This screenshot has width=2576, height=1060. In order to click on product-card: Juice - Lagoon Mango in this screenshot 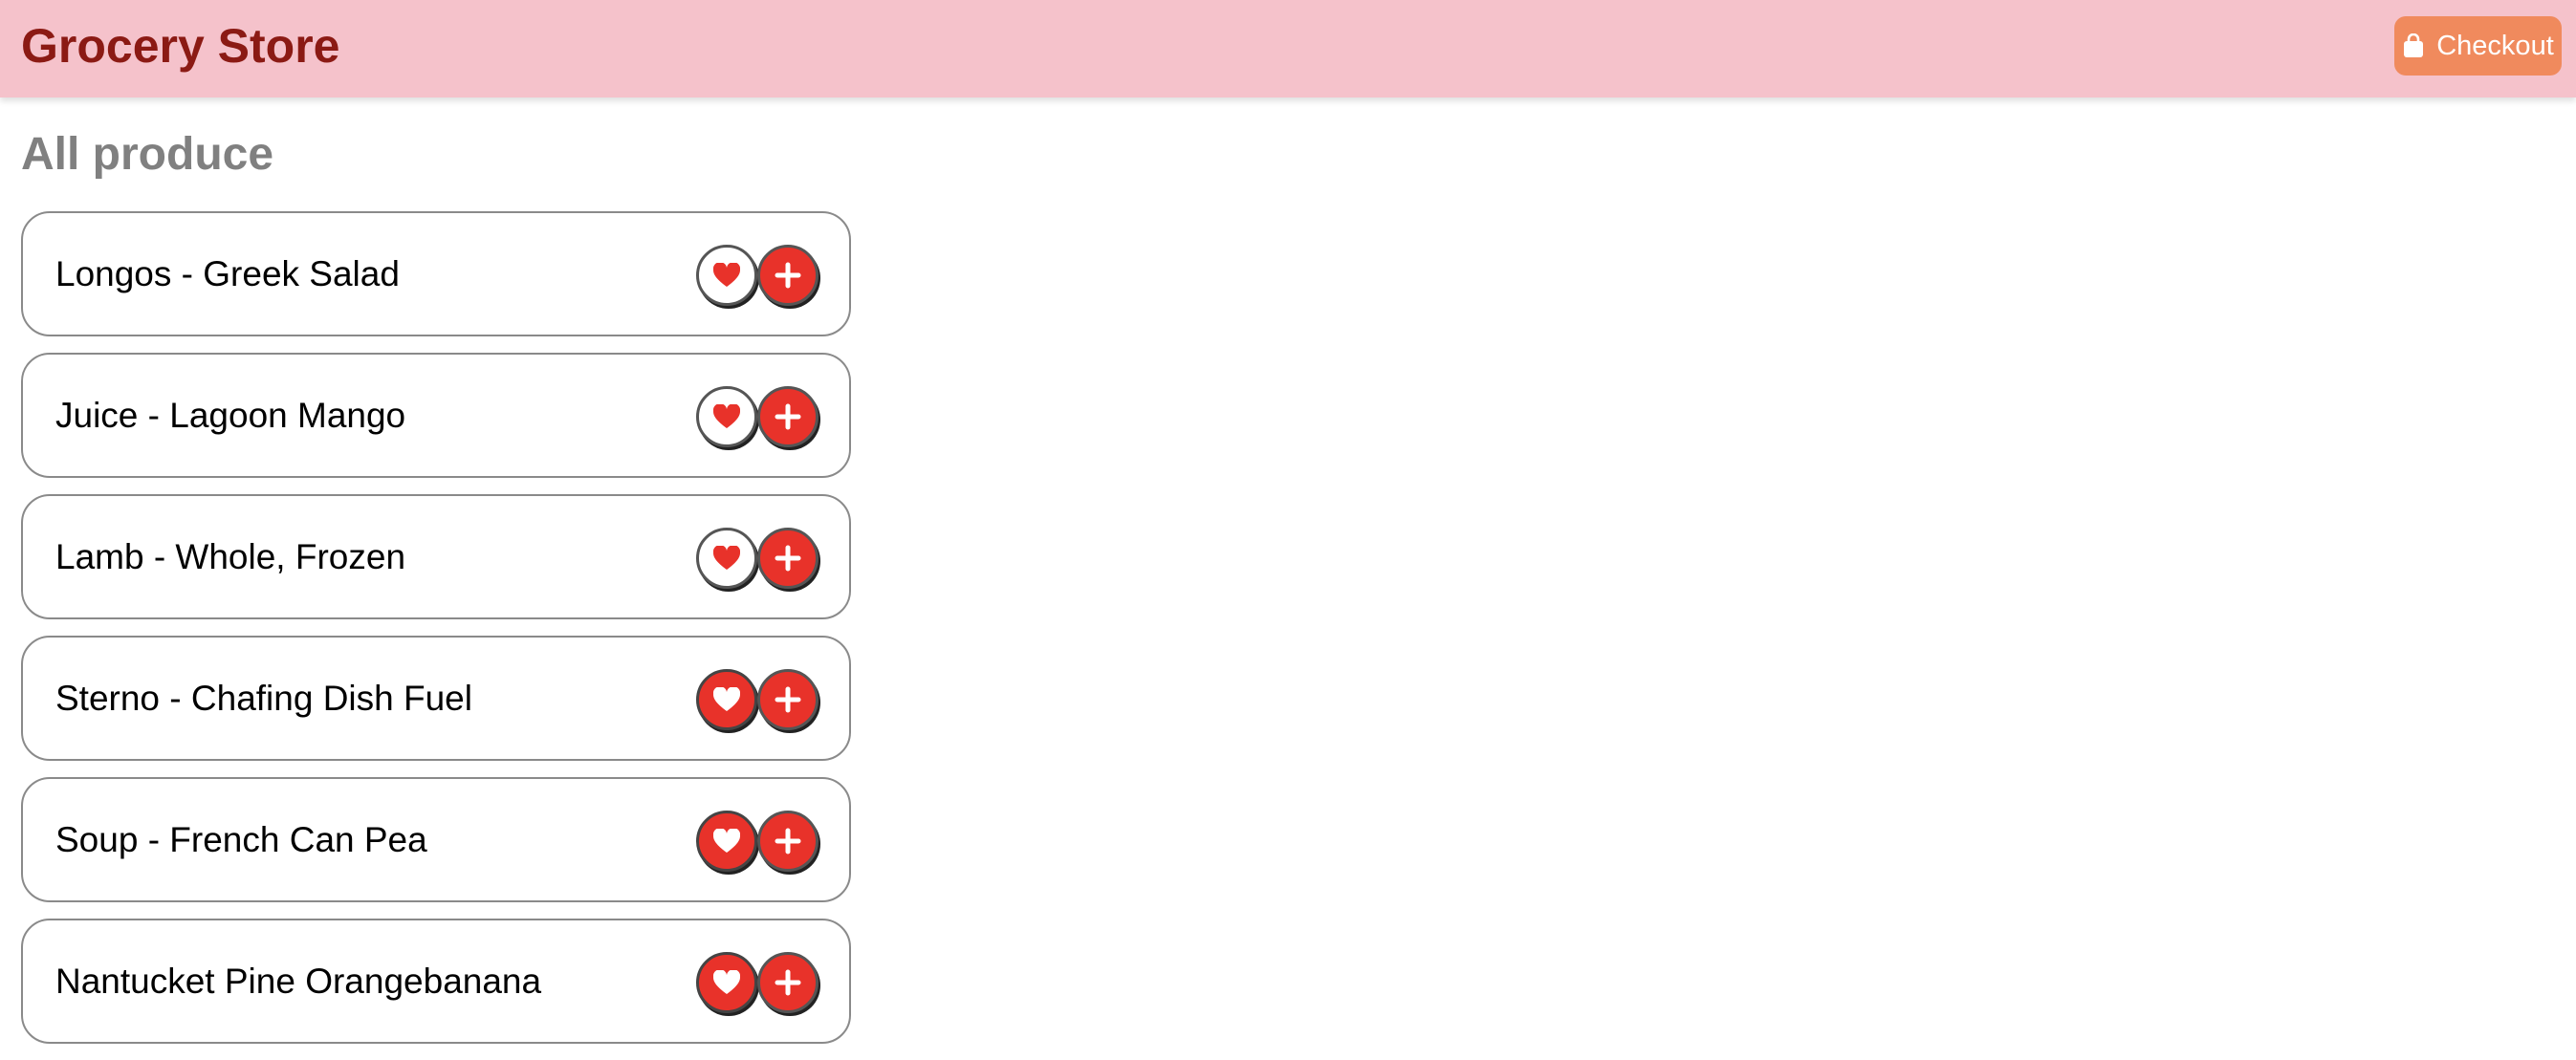, I will do `click(436, 416)`.